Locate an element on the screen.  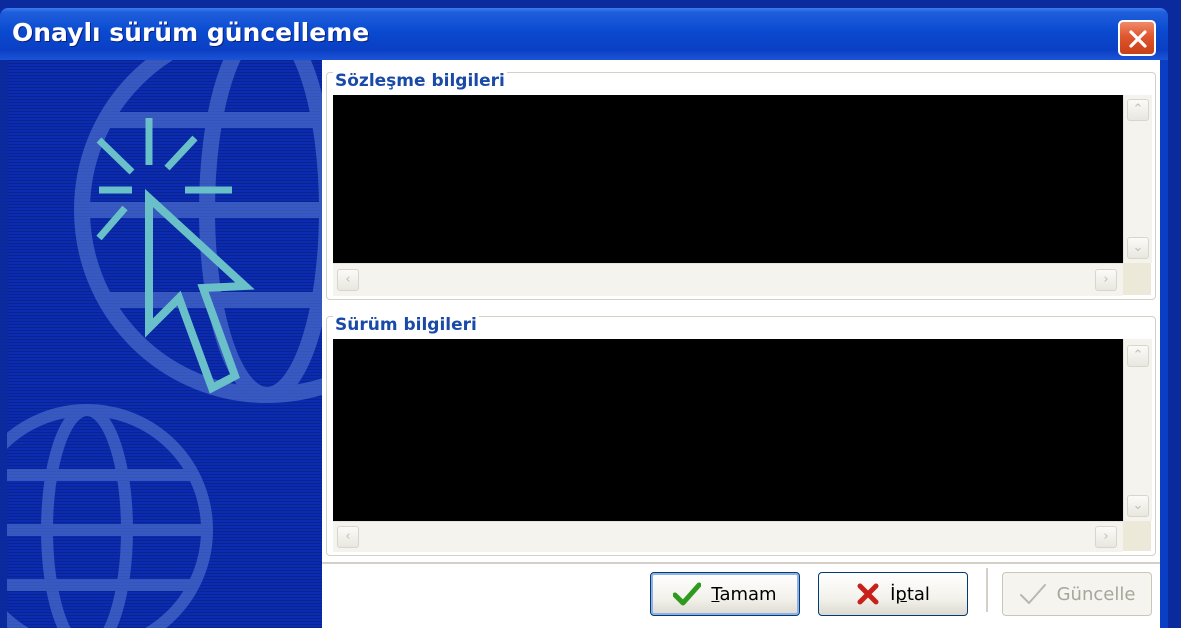
version-info-label: Sürüm bilgileri is located at coordinates (406, 325).